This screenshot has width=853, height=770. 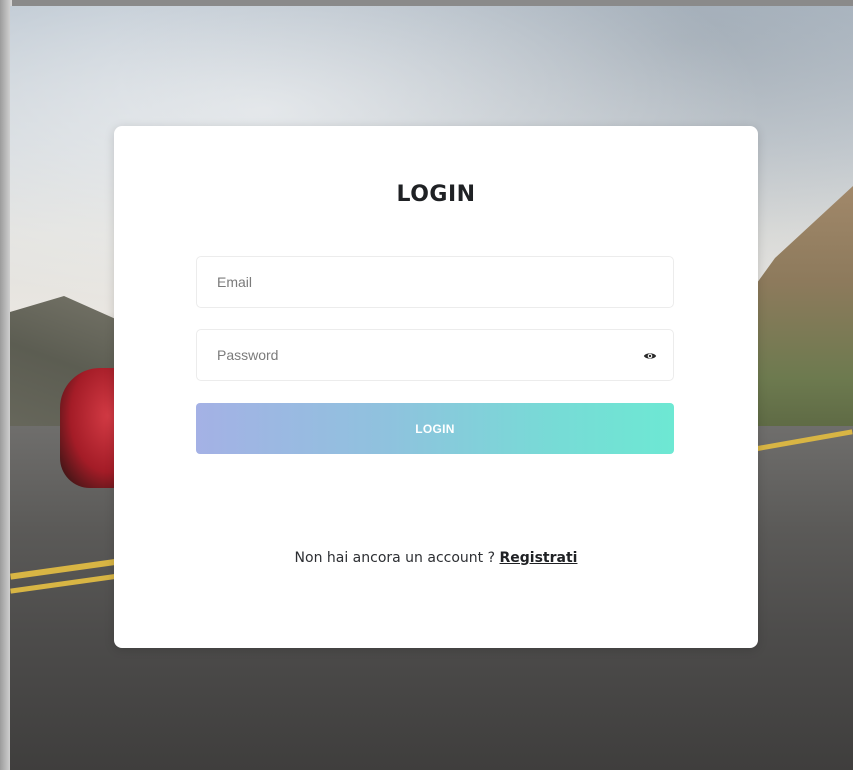 I want to click on password-input, so click(x=417, y=355).